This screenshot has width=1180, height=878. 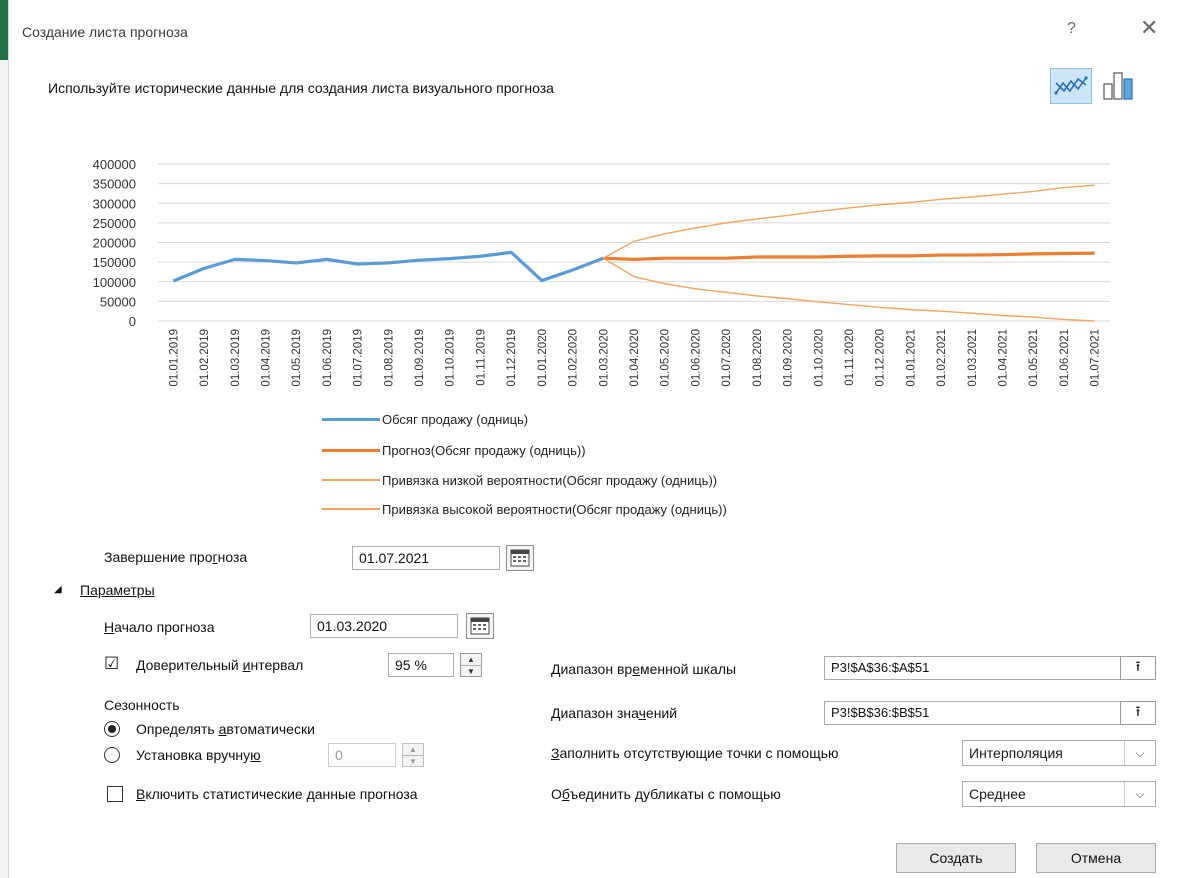 I want to click on include-statistics-label: Включить статистические данные прогноза, so click(x=277, y=794).